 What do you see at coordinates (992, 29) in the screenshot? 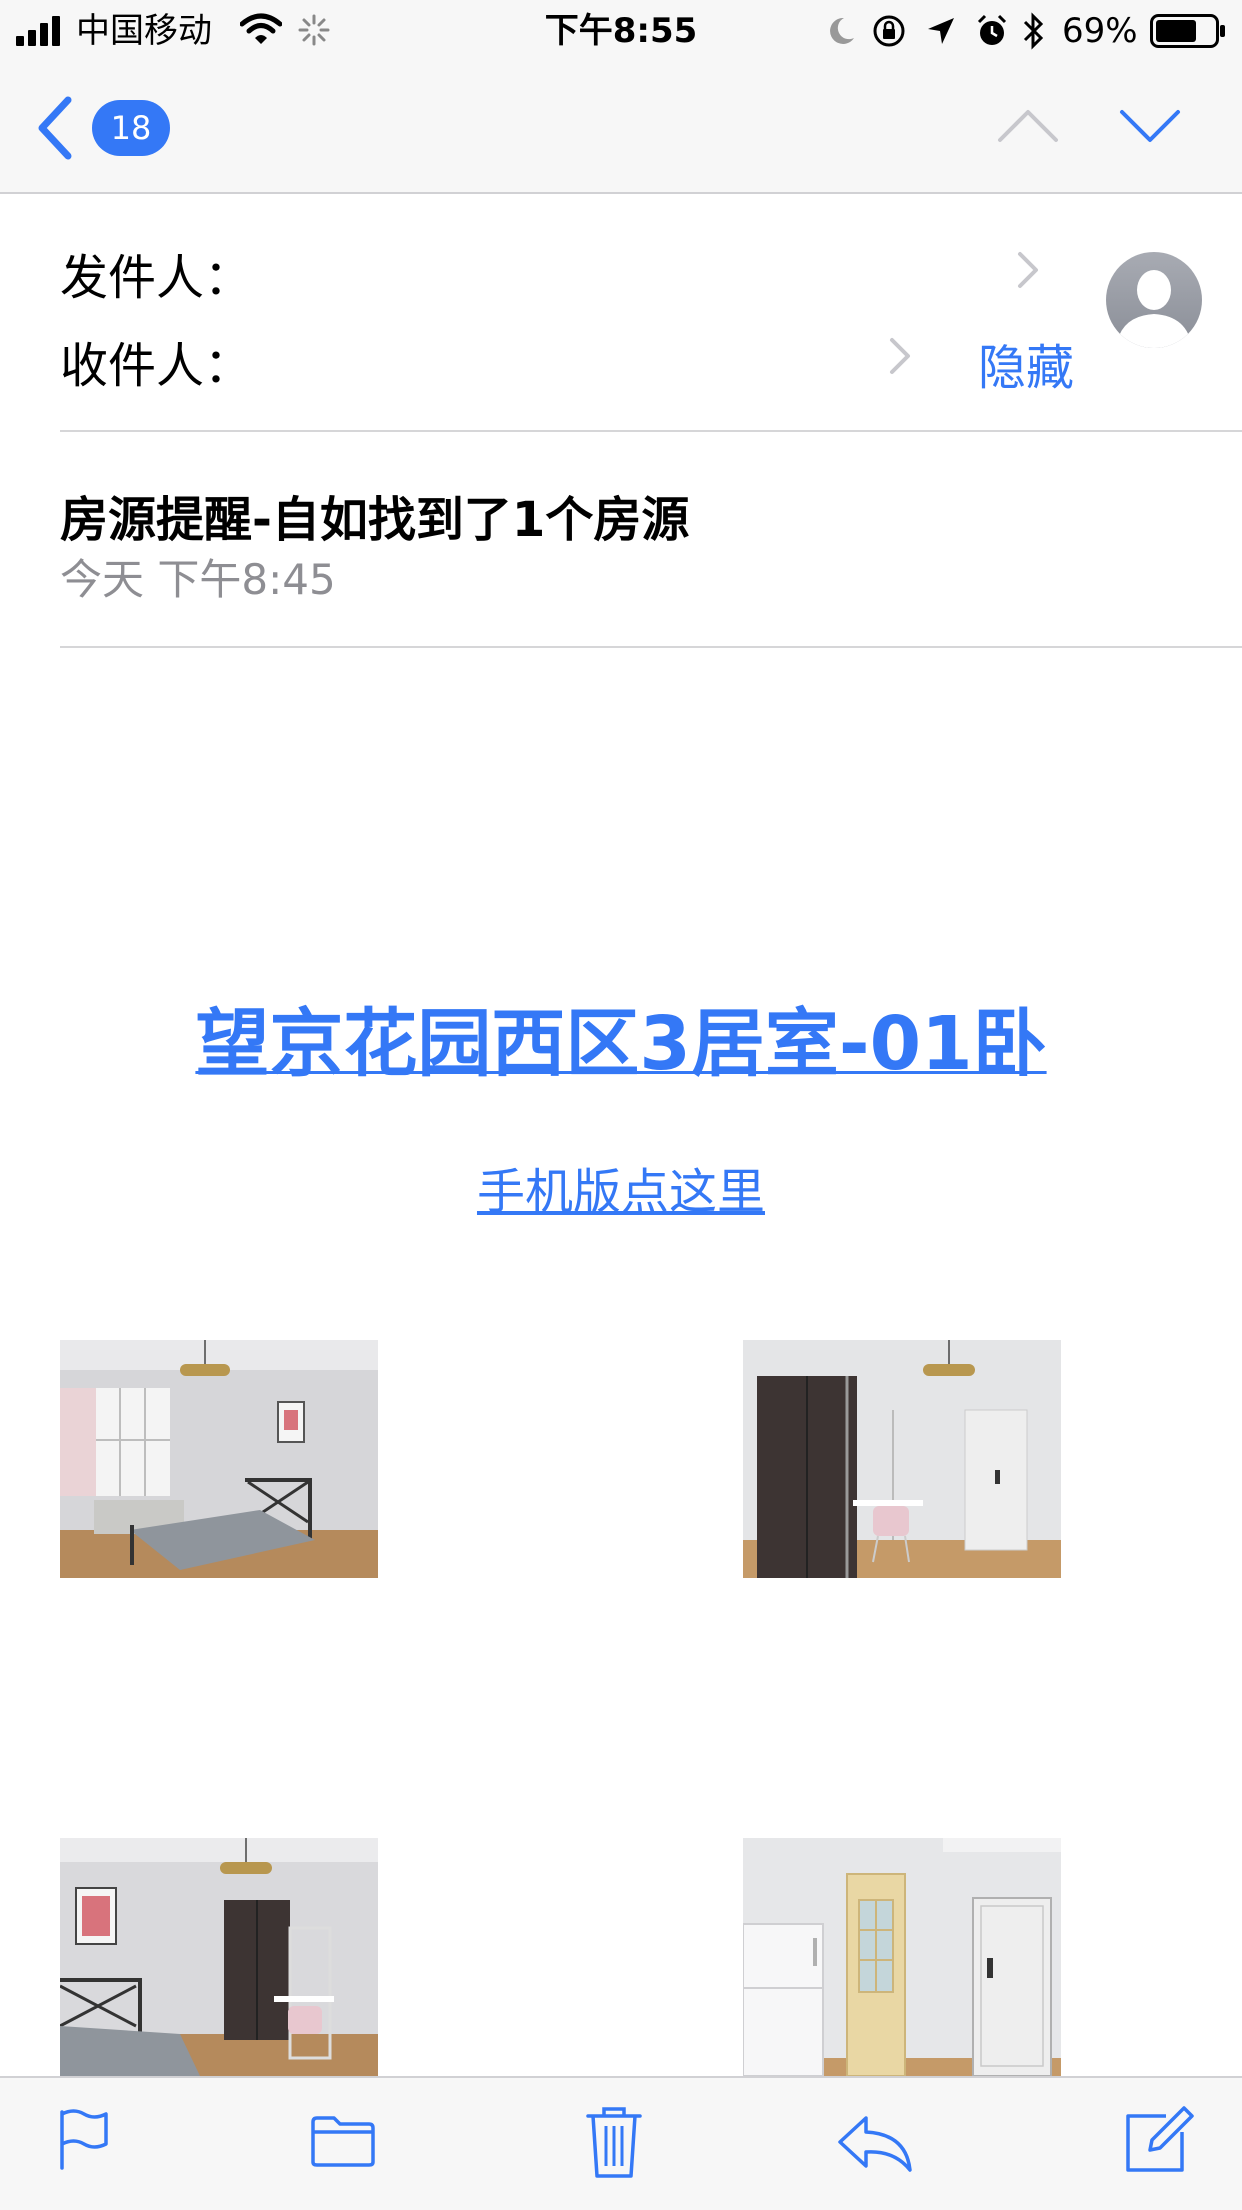
I see `alarm-clock-icon` at bounding box center [992, 29].